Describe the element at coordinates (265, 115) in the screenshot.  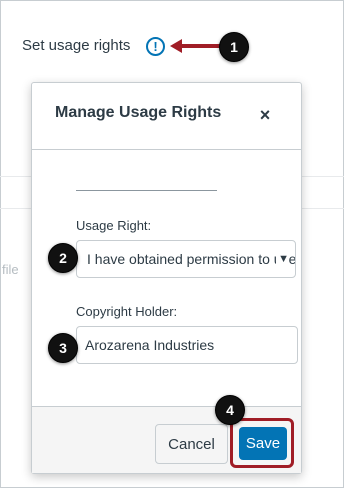
I see `close-icon: ×` at that location.